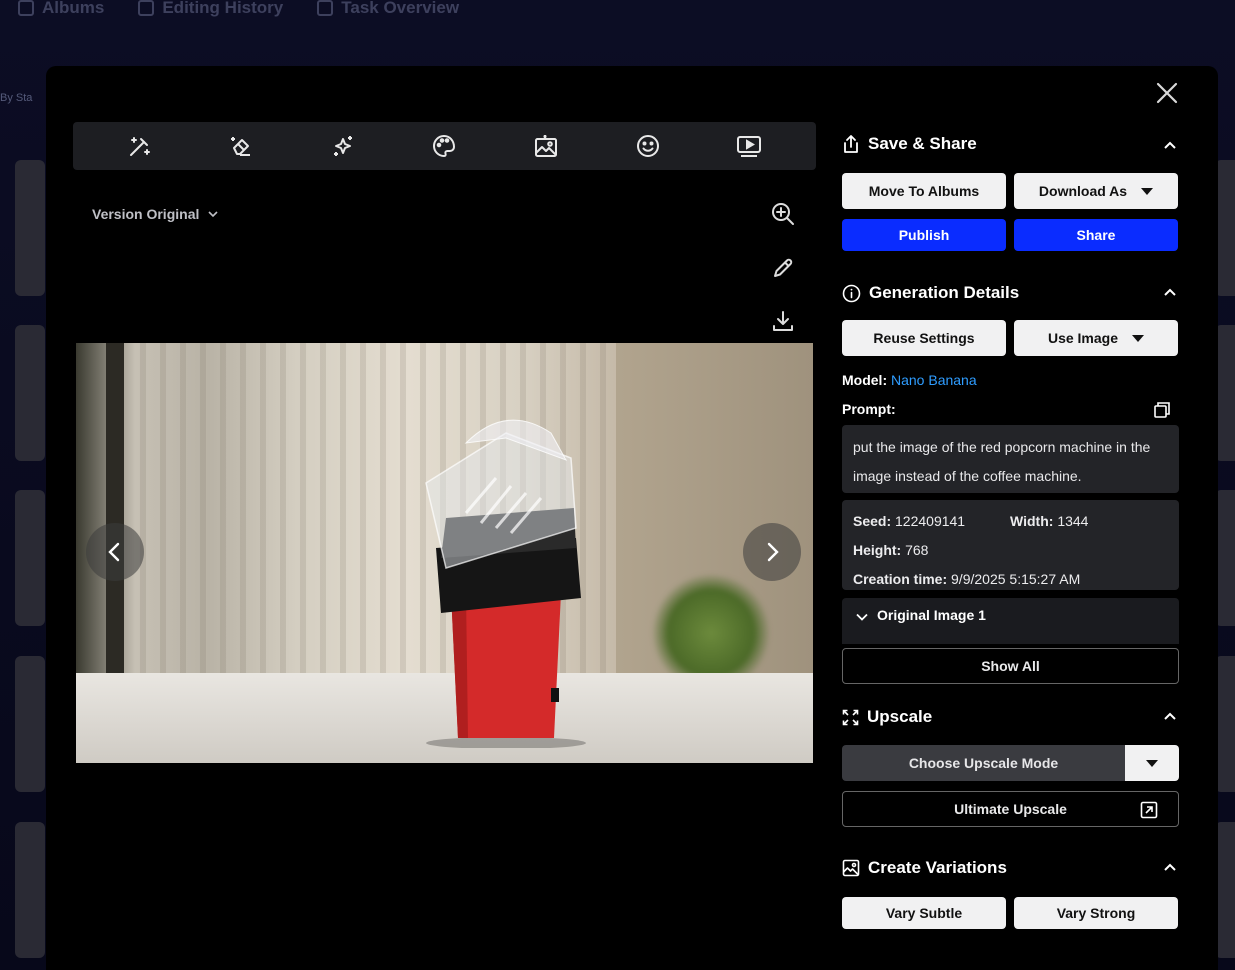 The image size is (1235, 970). What do you see at coordinates (1096, 913) in the screenshot?
I see `vary-strong-button: Vary Strong` at bounding box center [1096, 913].